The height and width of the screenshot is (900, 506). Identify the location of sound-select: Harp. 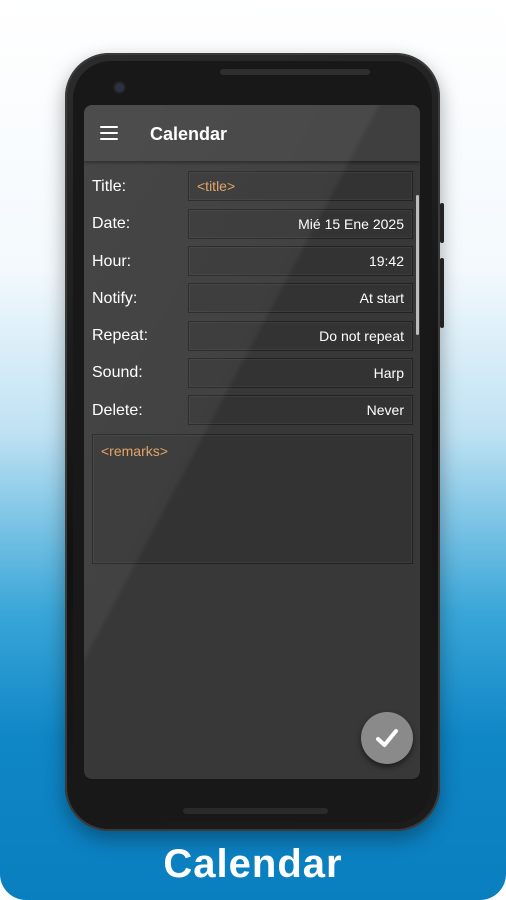
(300, 373).